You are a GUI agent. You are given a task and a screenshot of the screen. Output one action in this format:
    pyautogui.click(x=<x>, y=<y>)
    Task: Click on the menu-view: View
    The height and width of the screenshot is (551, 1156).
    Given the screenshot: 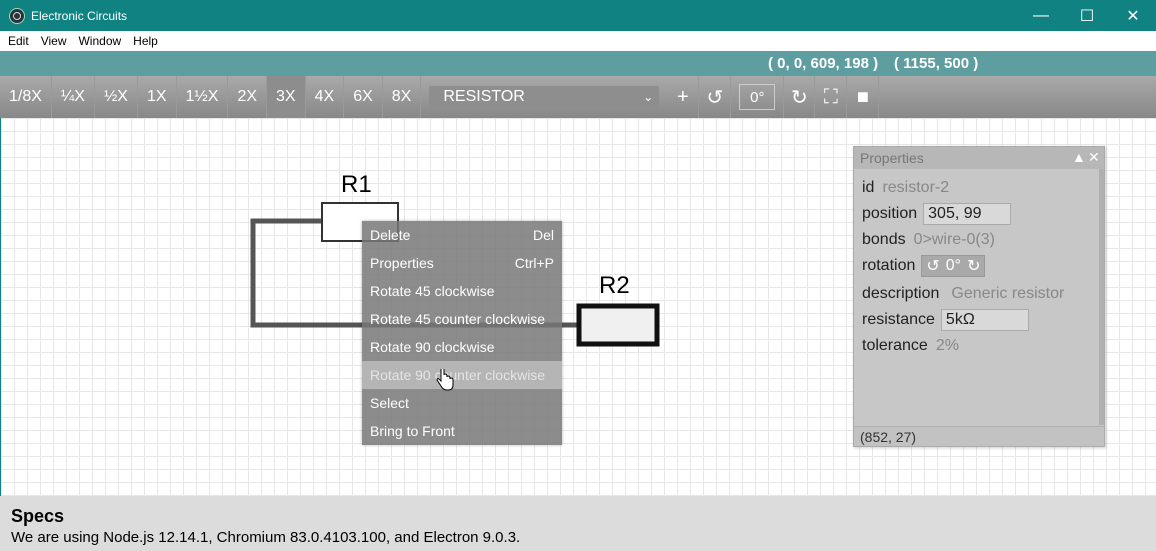 What is the action you would take?
    pyautogui.click(x=54, y=41)
    